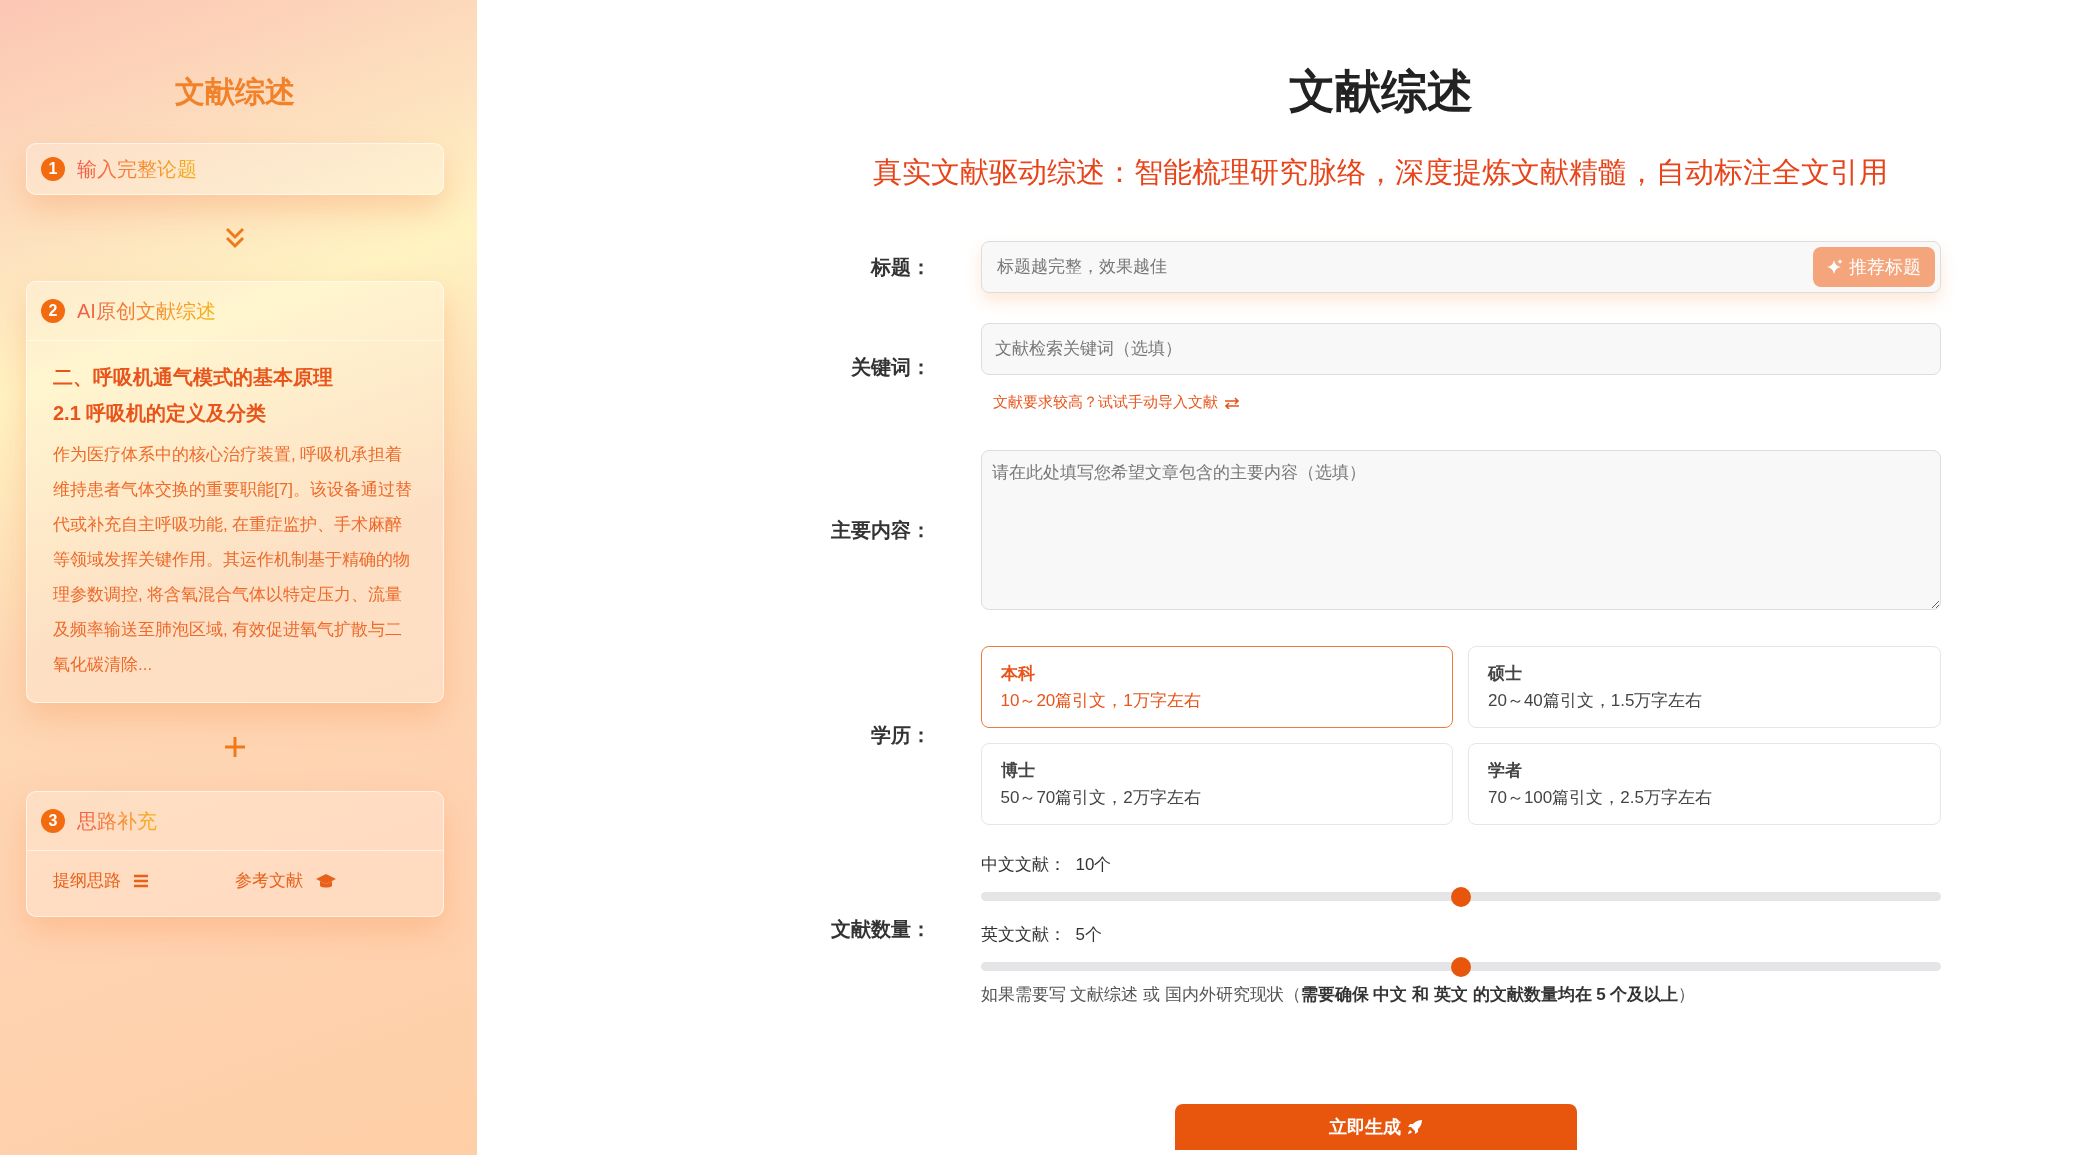 The height and width of the screenshot is (1155, 2076). Describe the element at coordinates (900, 736) in the screenshot. I see `field-label: 学历：` at that location.